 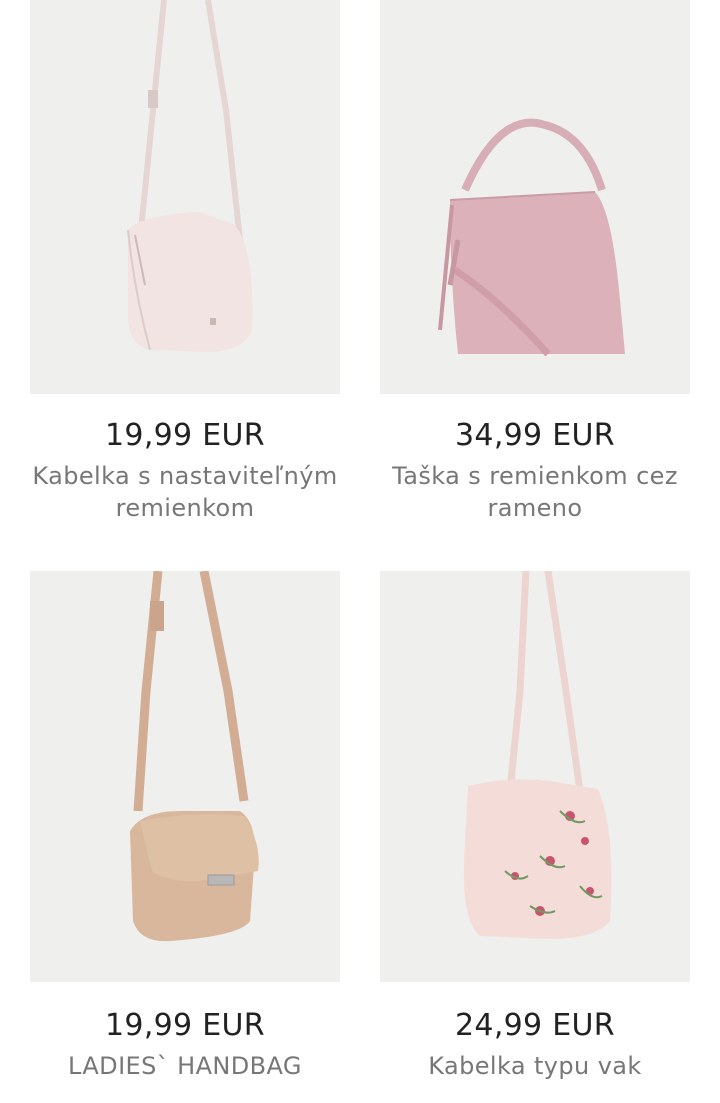 What do you see at coordinates (535, 435) in the screenshot?
I see `product-price: 34,99 EUR` at bounding box center [535, 435].